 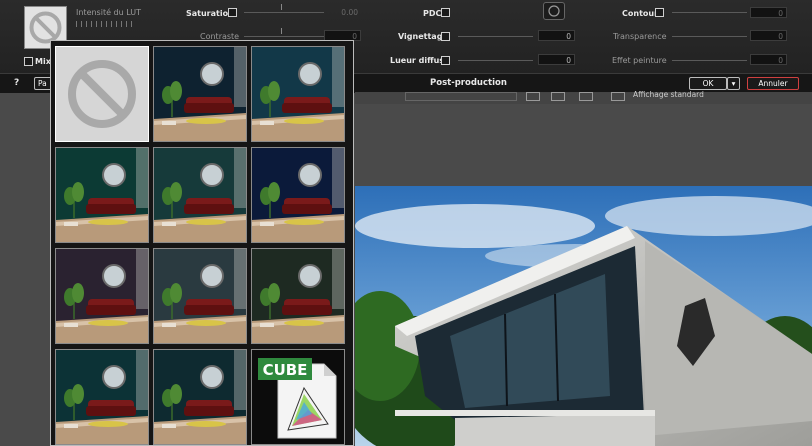 What do you see at coordinates (773, 83) in the screenshot?
I see `cancel-button: Annuler` at bounding box center [773, 83].